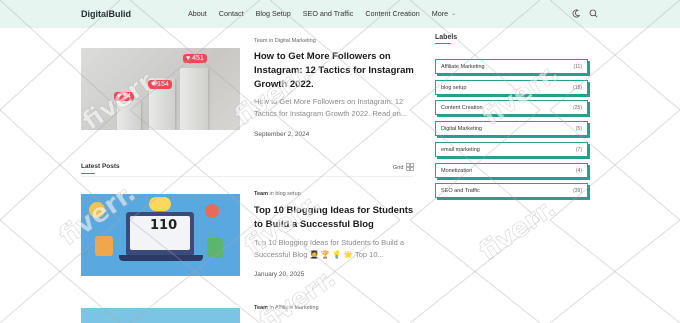 Image resolution: width=680 pixels, height=323 pixels. Describe the element at coordinates (160, 85) in the screenshot. I see `like-badge: ♥ 154` at that location.